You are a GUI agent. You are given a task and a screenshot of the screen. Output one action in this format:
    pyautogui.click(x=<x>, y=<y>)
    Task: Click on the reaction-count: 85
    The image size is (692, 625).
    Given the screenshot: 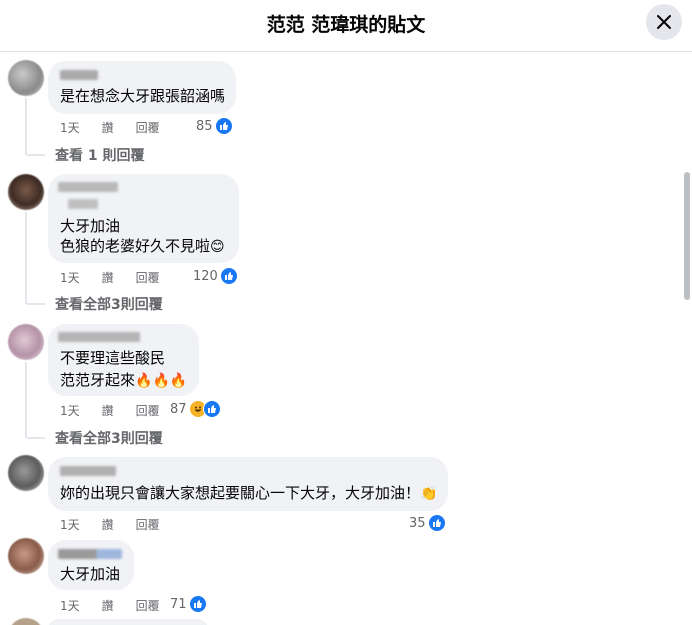 What is the action you would take?
    pyautogui.click(x=214, y=126)
    